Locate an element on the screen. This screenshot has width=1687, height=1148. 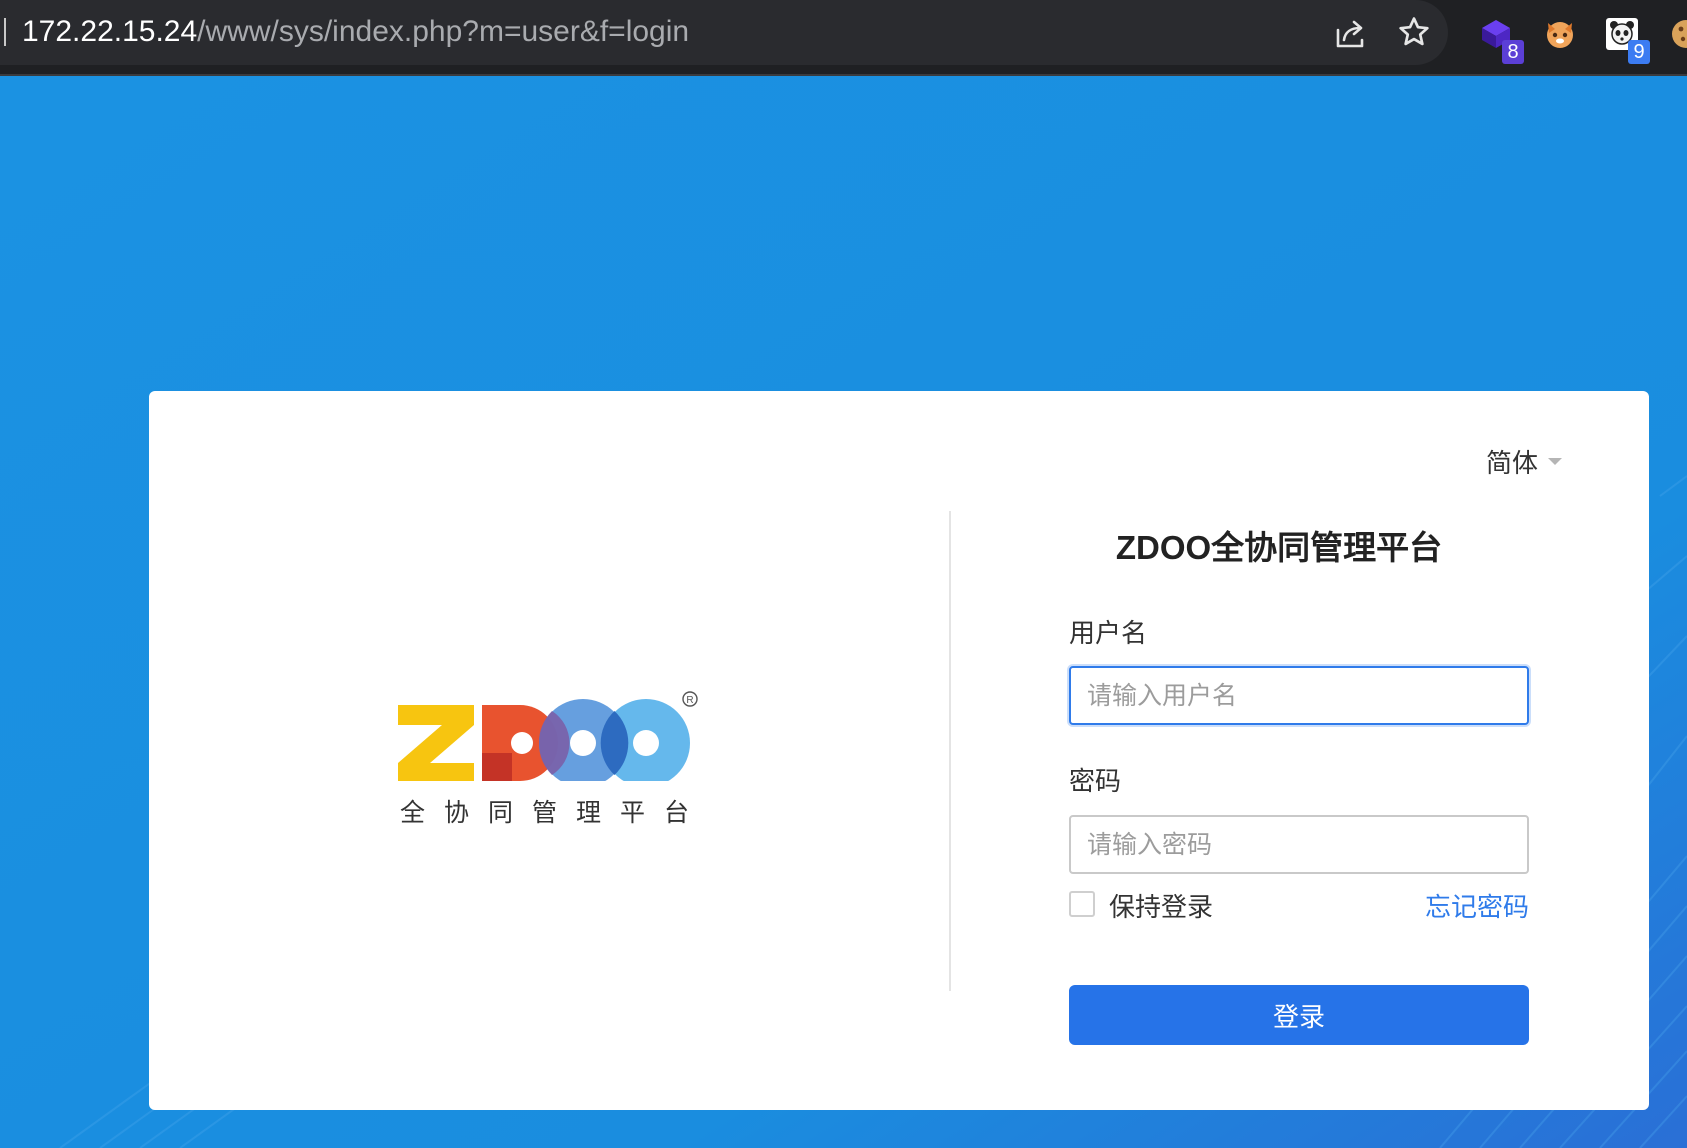
bookmark-star-icon is located at coordinates (1414, 32).